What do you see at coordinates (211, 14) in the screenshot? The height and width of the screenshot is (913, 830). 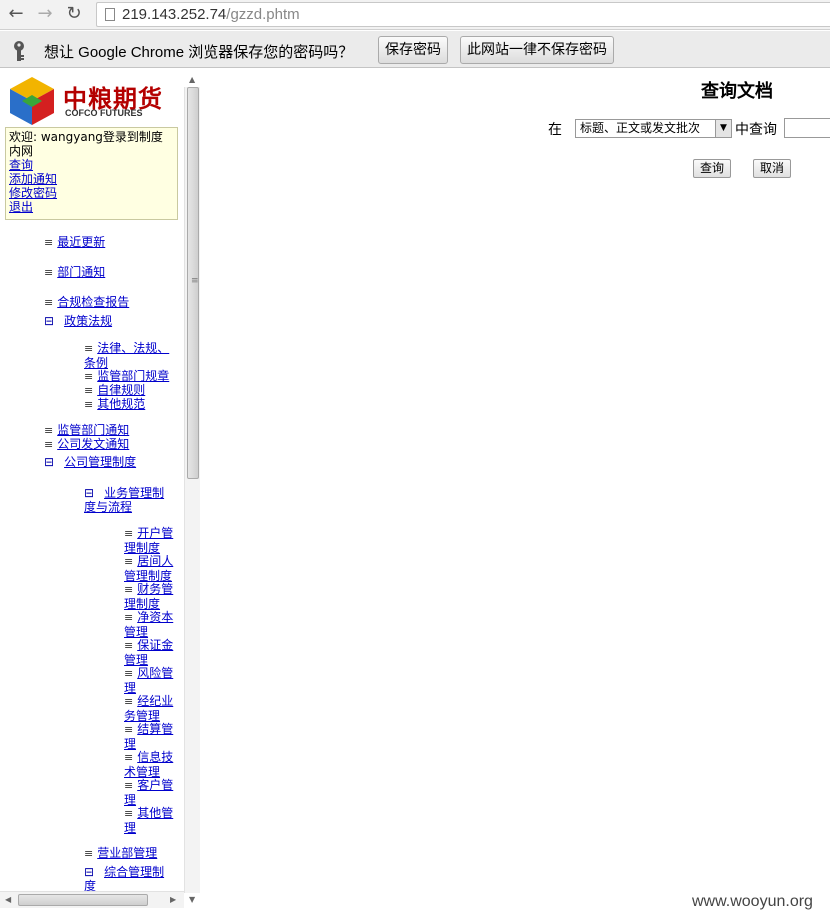 I see `url-text: 219.143.252.74/gzzd.phtm` at bounding box center [211, 14].